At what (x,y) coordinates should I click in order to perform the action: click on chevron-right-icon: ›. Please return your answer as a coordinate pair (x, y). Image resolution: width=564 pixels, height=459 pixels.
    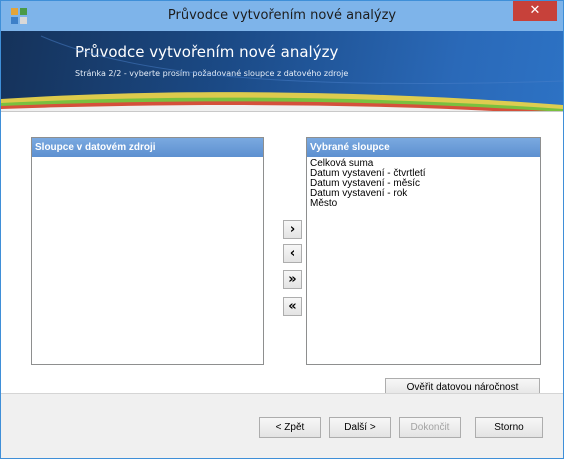
    Looking at the image, I should click on (292, 229).